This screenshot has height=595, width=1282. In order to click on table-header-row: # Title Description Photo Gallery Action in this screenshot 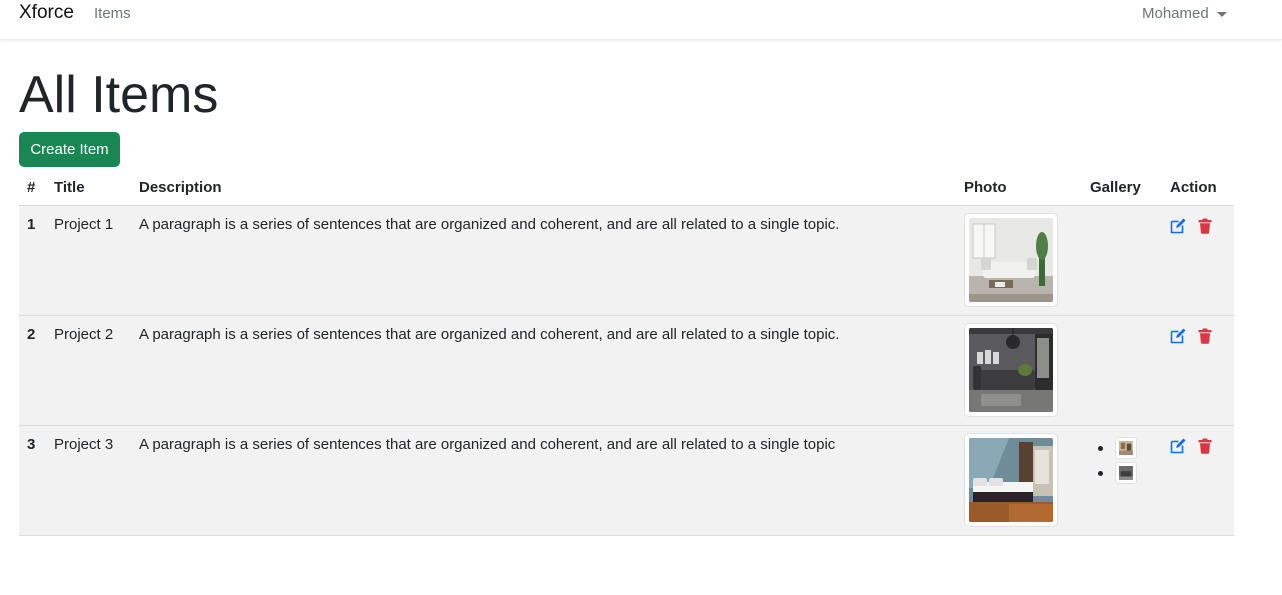, I will do `click(626, 188)`.